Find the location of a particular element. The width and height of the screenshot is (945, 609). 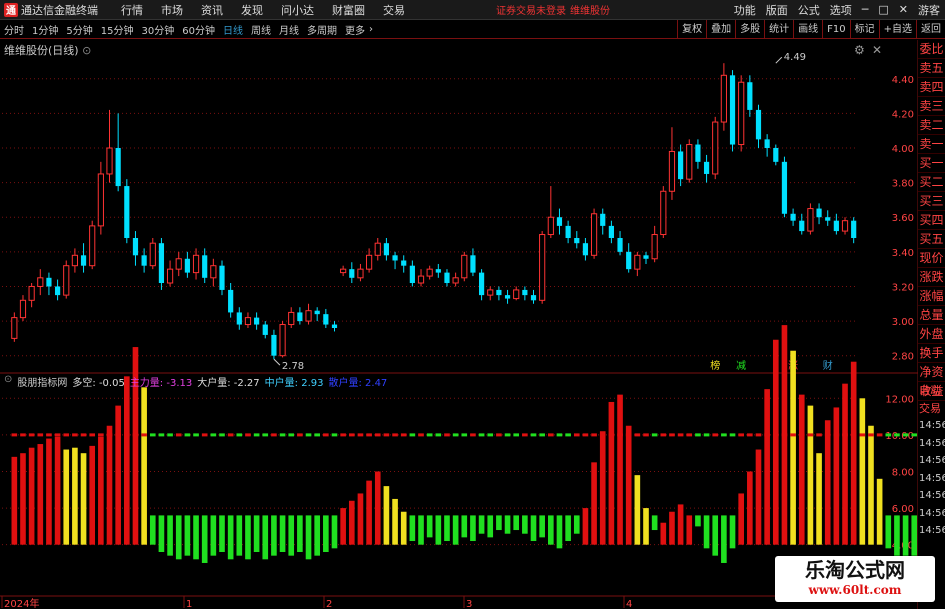

trade-side-tabs: 自动 交易 14:56 14:56 14:56 14:56 14:56 14:56 14:56 is located at coordinates (931, 462).